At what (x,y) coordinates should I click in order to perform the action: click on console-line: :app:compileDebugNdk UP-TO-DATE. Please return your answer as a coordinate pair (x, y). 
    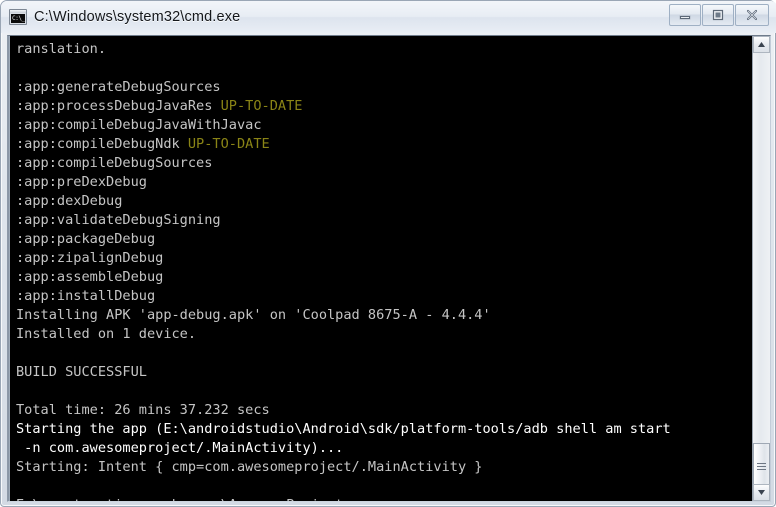
    Looking at the image, I should click on (384, 144).